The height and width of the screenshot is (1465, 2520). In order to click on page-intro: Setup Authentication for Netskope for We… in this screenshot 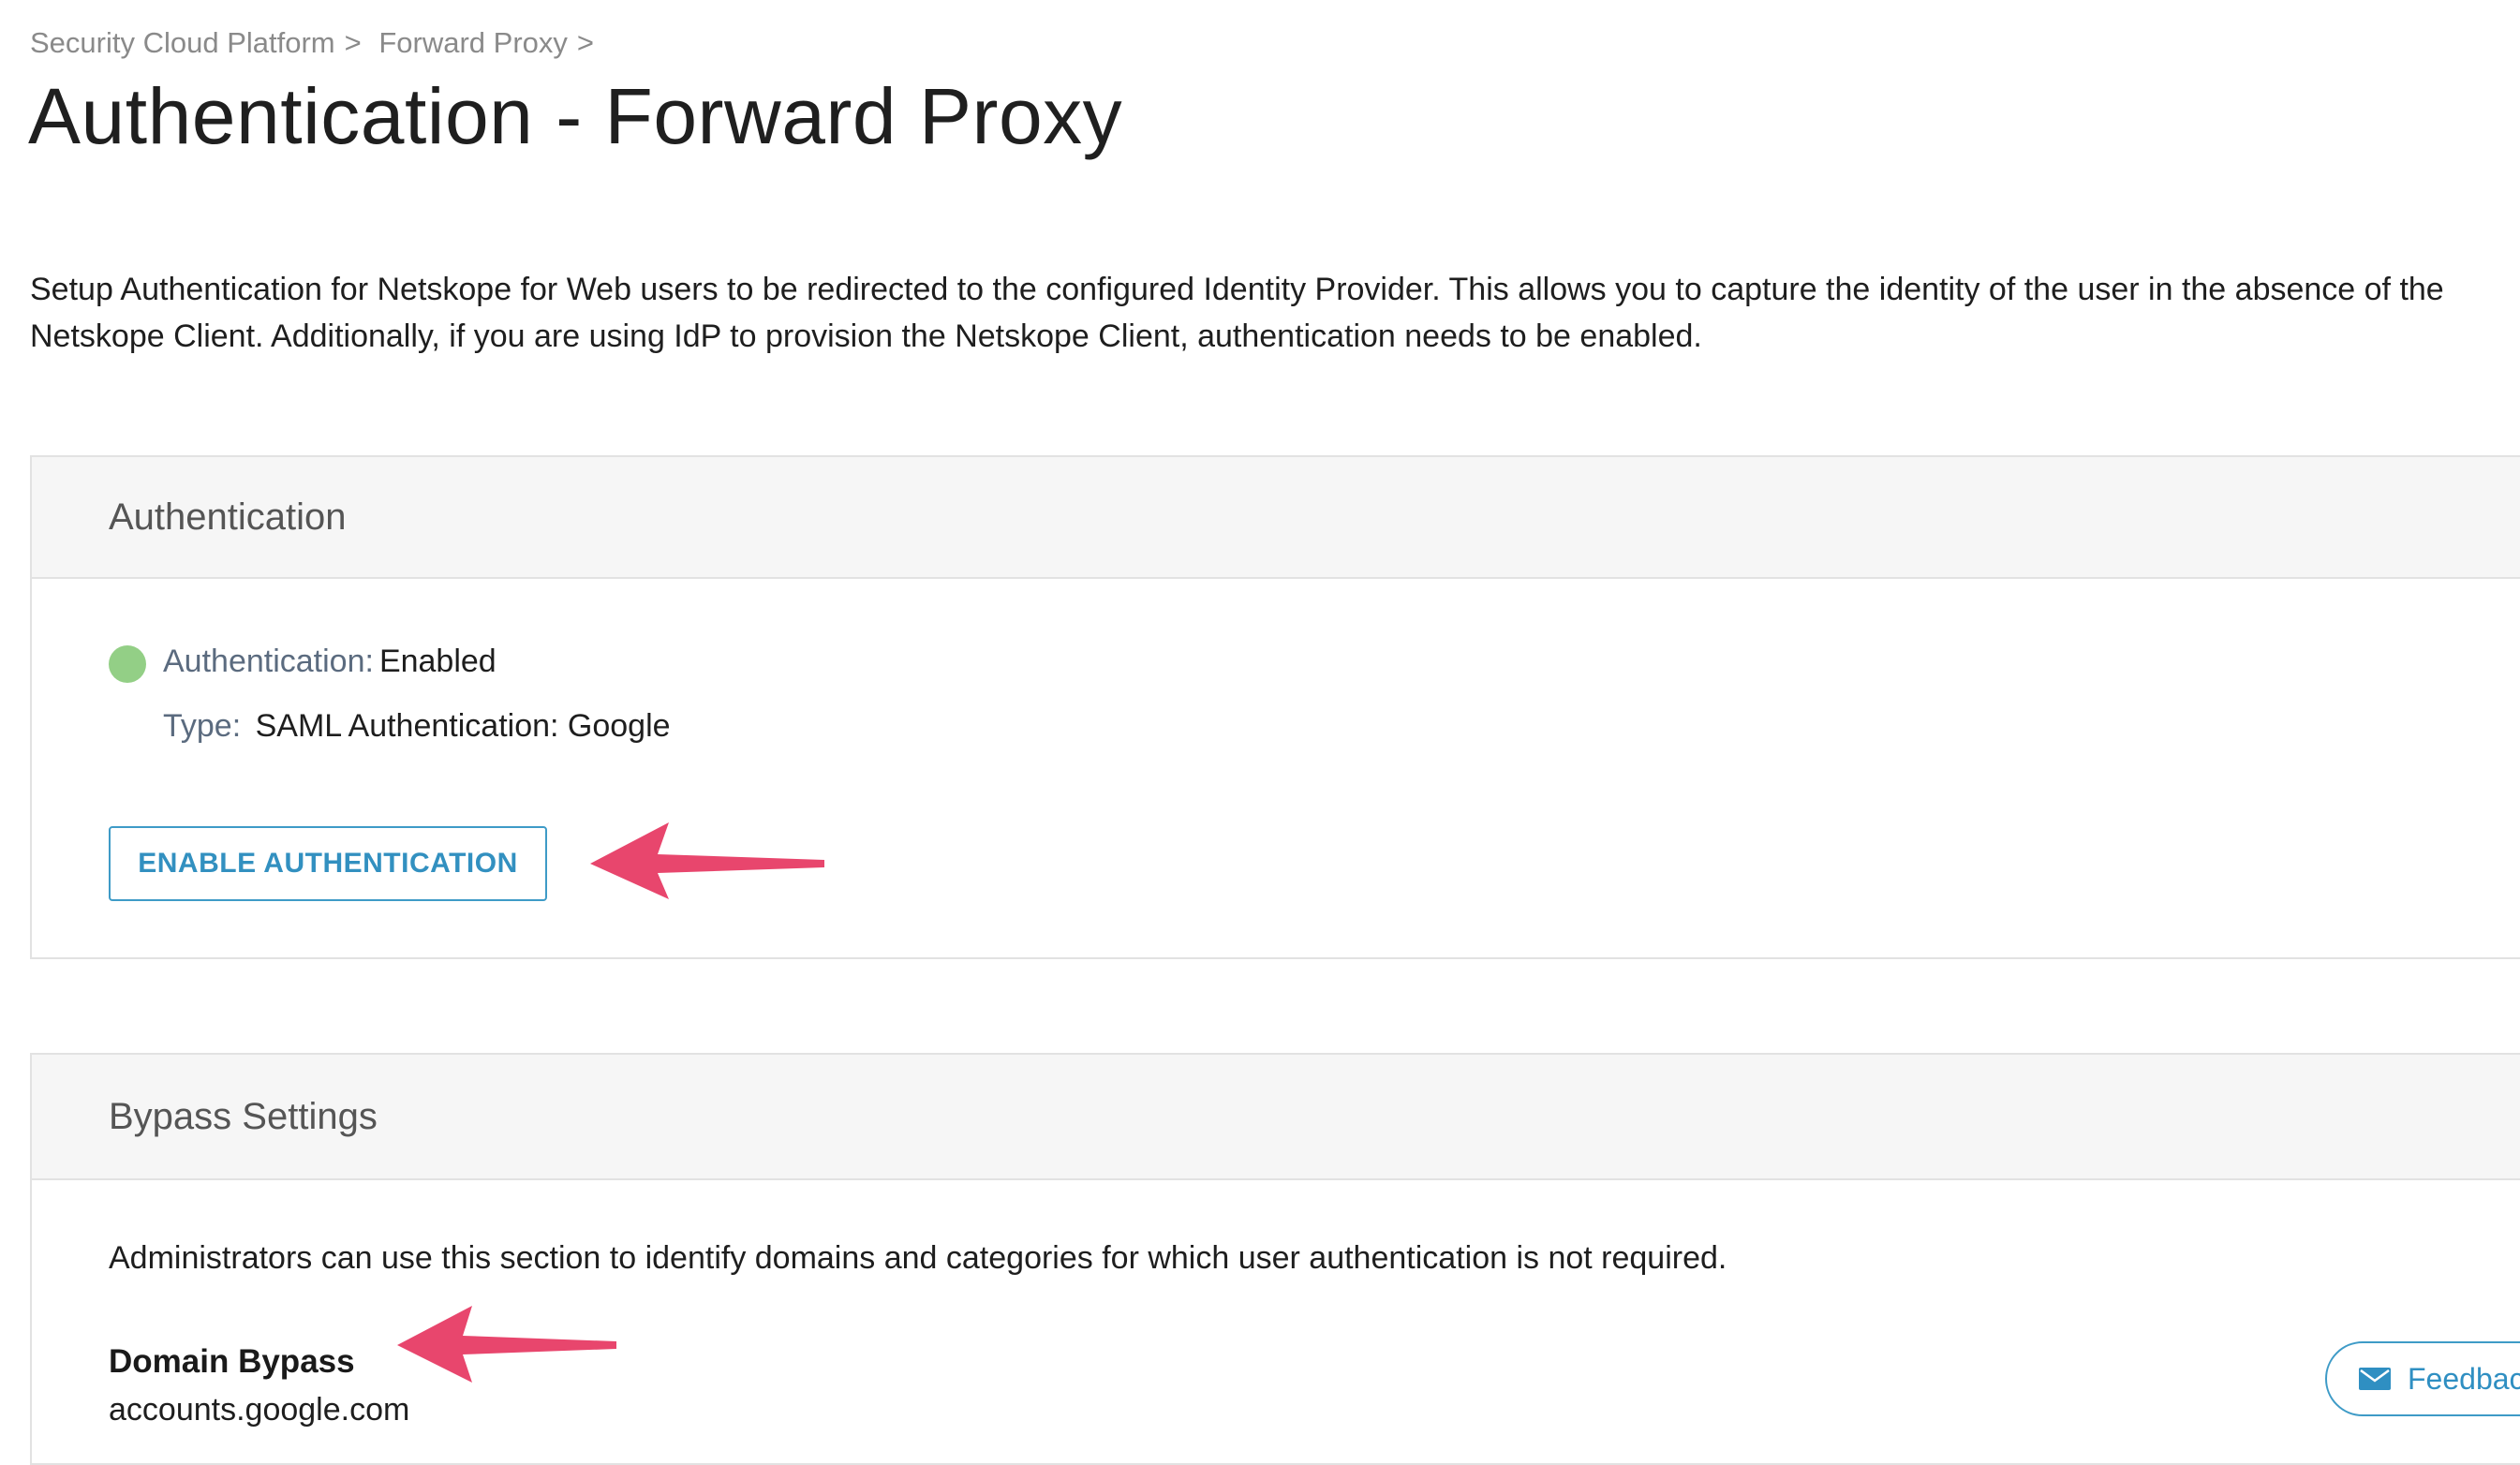, I will do `click(1237, 313)`.